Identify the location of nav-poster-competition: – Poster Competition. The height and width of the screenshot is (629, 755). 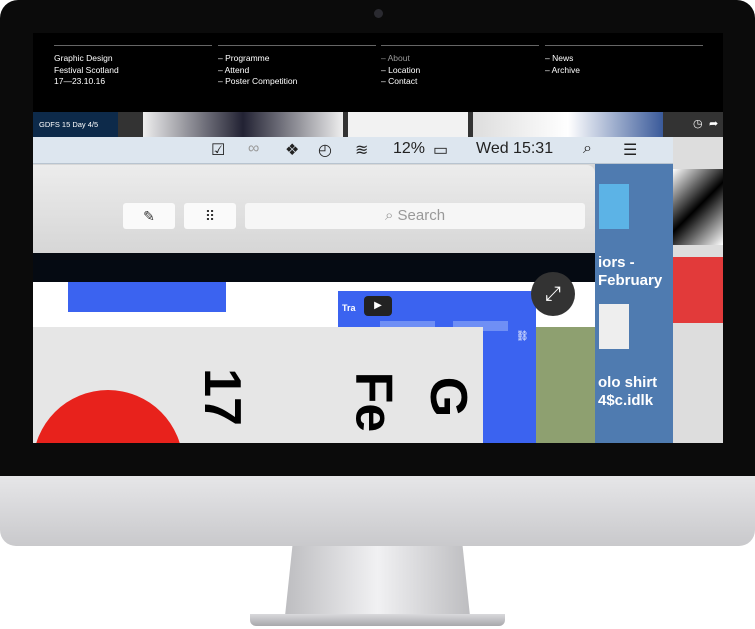
(297, 82).